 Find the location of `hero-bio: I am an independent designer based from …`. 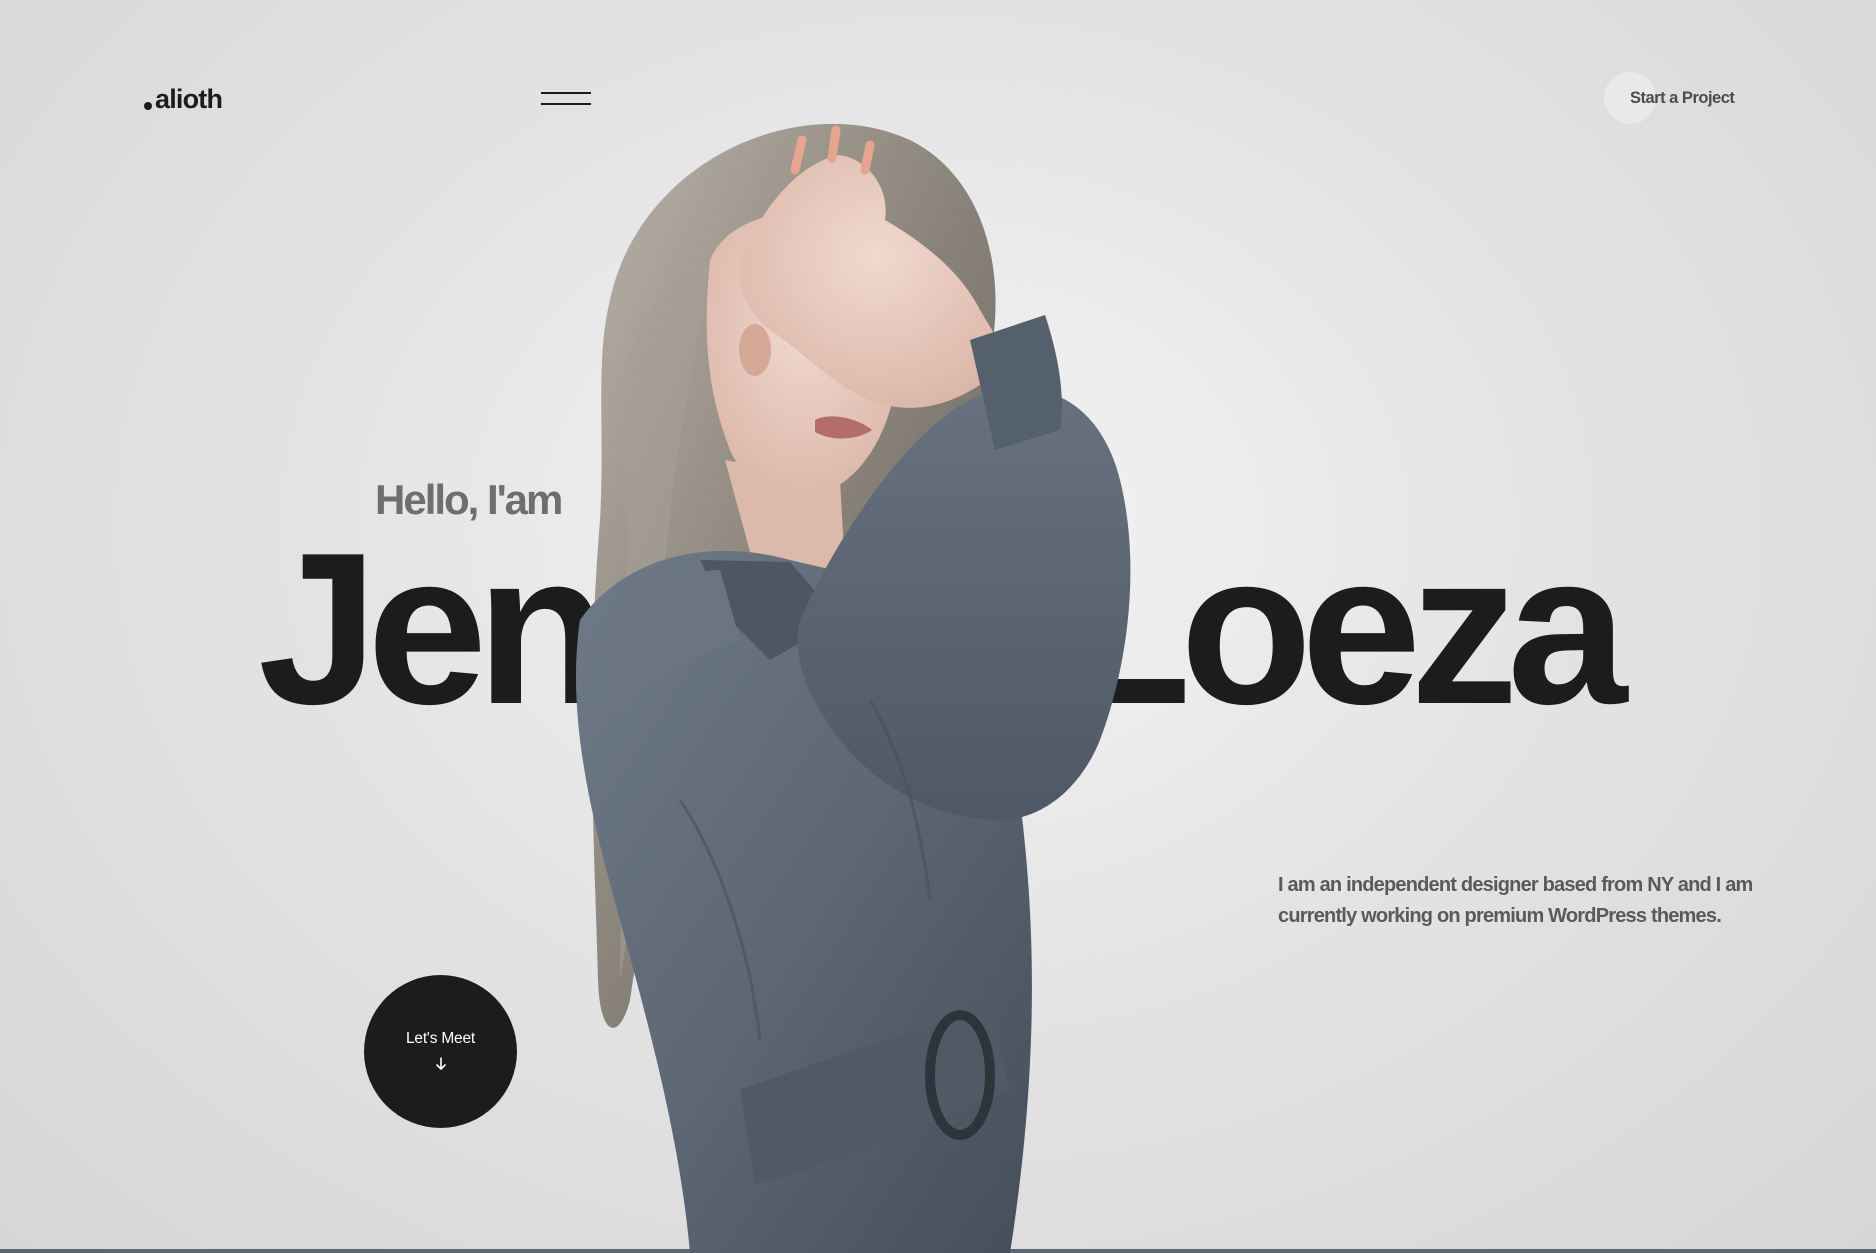

hero-bio: I am an independent designer based from … is located at coordinates (1515, 900).